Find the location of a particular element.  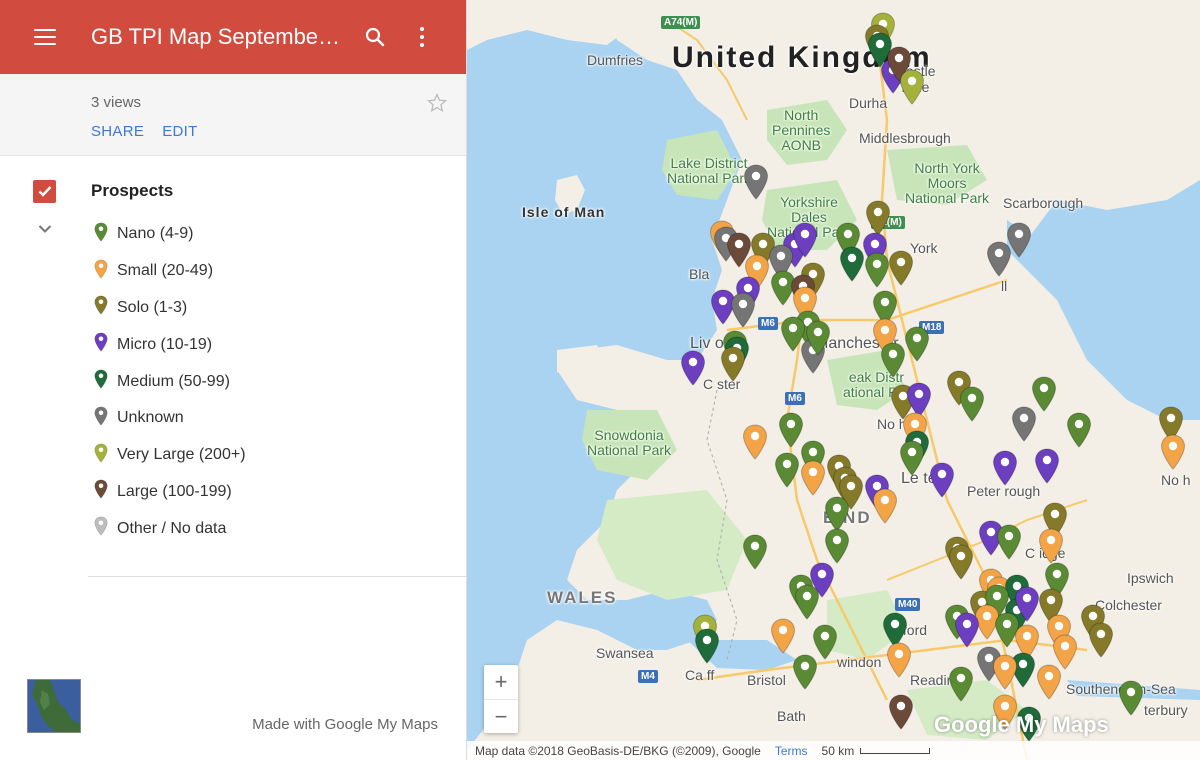

layer-header: Prospects is located at coordinates (233, 191).